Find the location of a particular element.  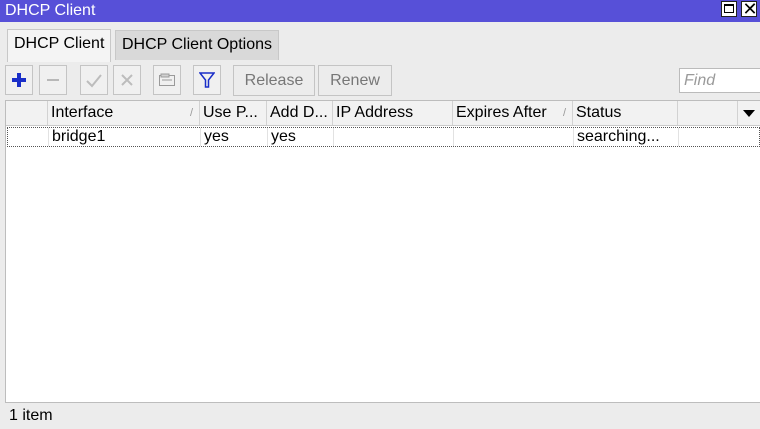

comment-icon is located at coordinates (167, 79).